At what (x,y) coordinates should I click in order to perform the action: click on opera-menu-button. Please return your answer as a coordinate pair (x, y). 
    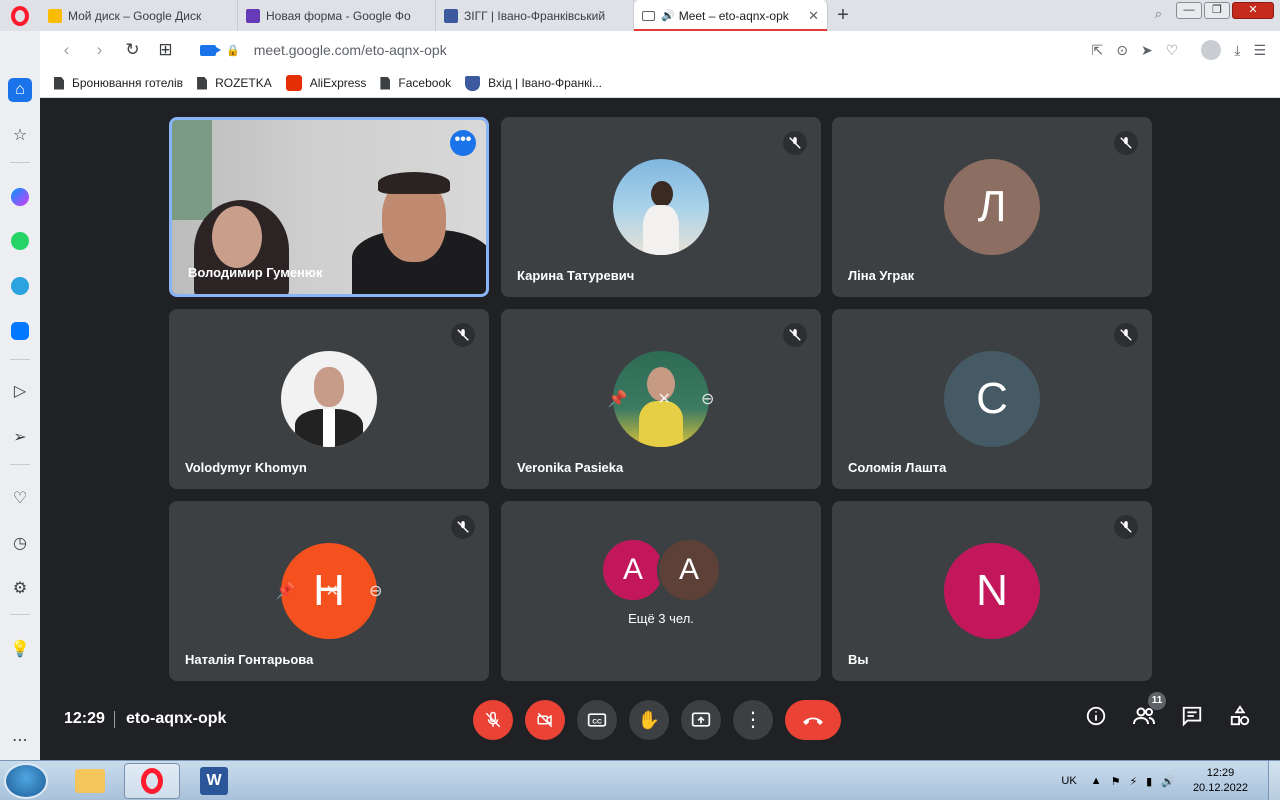
    Looking at the image, I should click on (20, 15).